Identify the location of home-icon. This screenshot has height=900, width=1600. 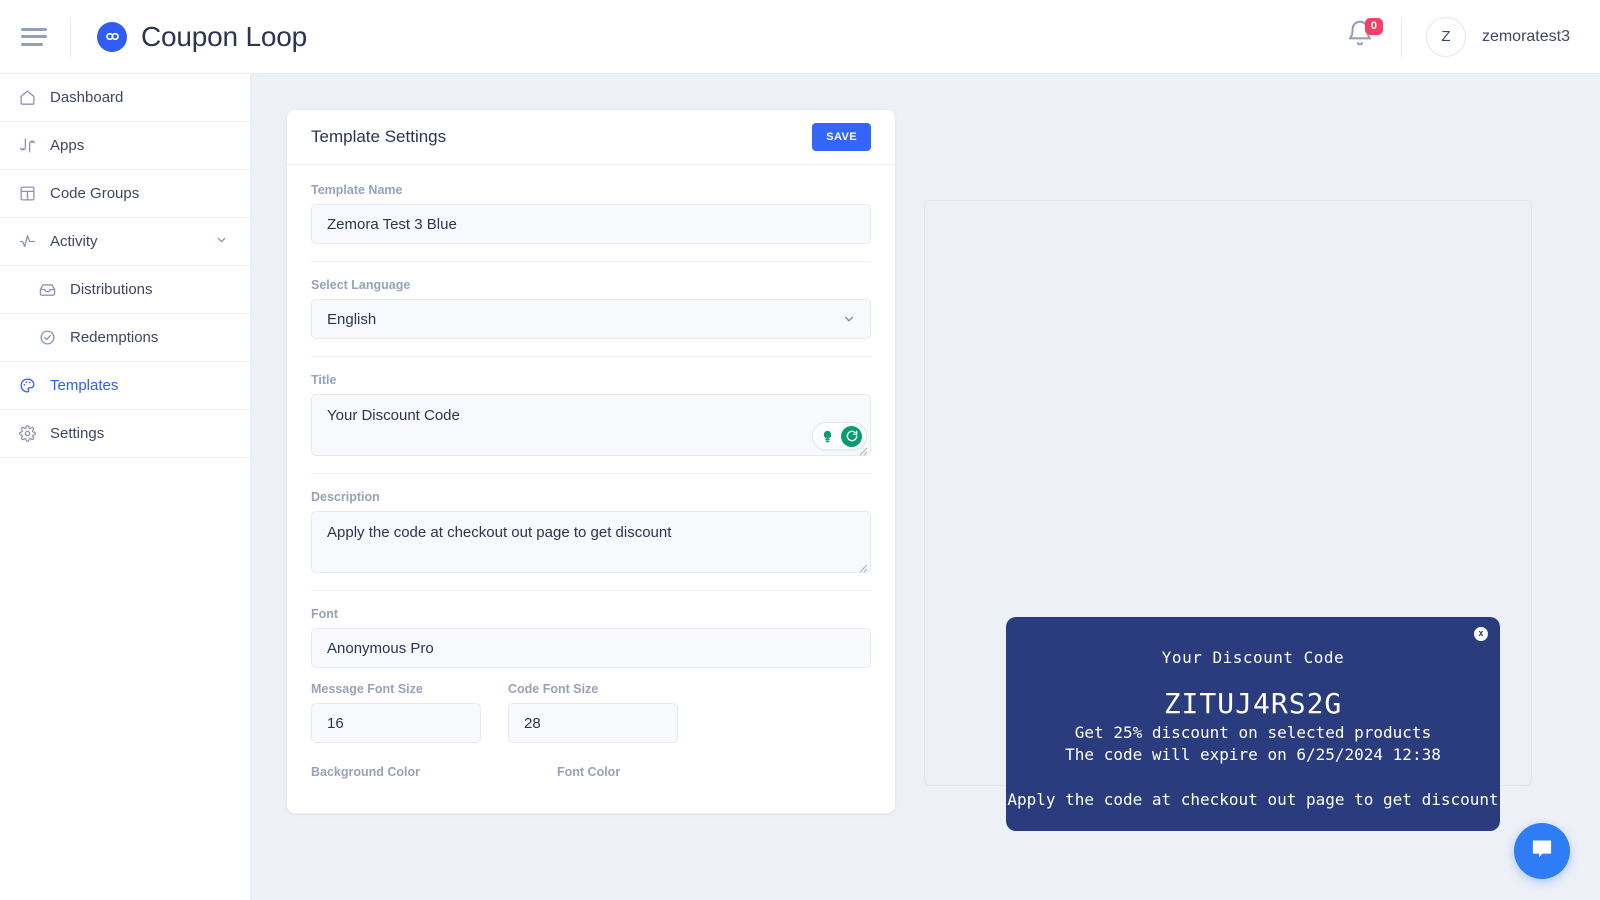
(27, 98).